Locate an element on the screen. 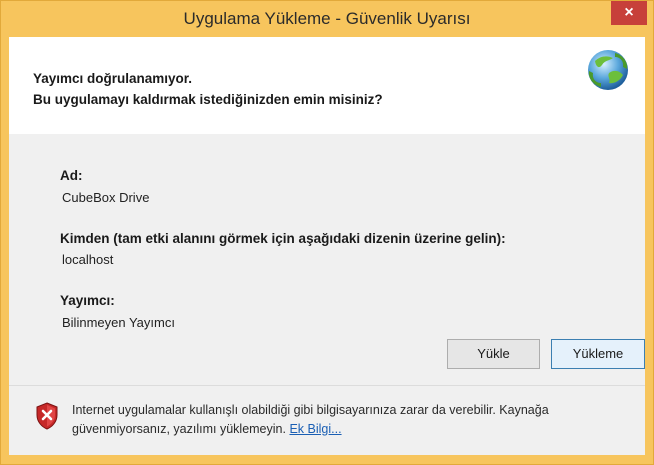 Image resolution: width=654 pixels, height=465 pixels. security-warning-shield-icon is located at coordinates (47, 416).